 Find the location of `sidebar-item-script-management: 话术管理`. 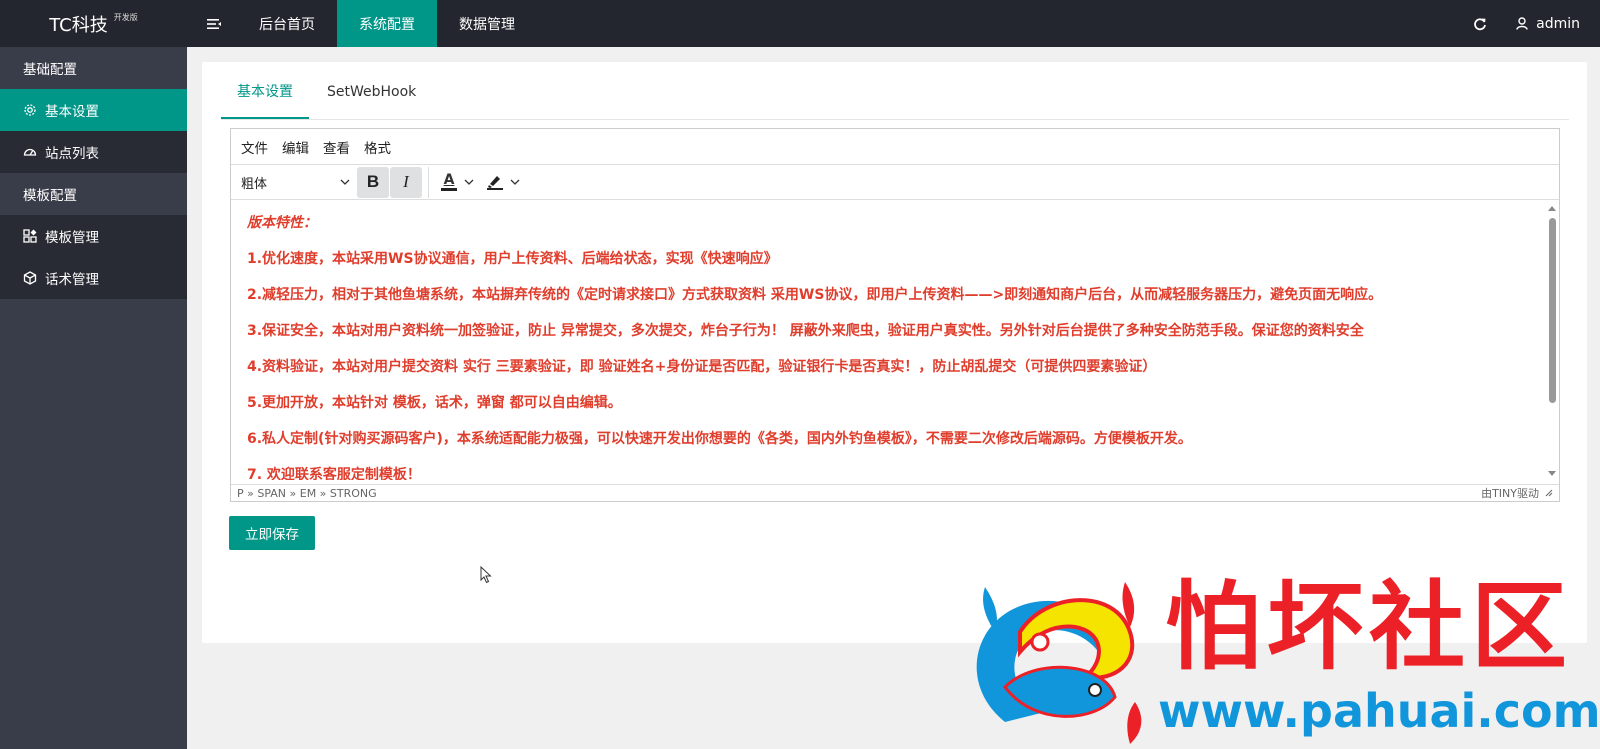

sidebar-item-script-management: 话术管理 is located at coordinates (93, 278).